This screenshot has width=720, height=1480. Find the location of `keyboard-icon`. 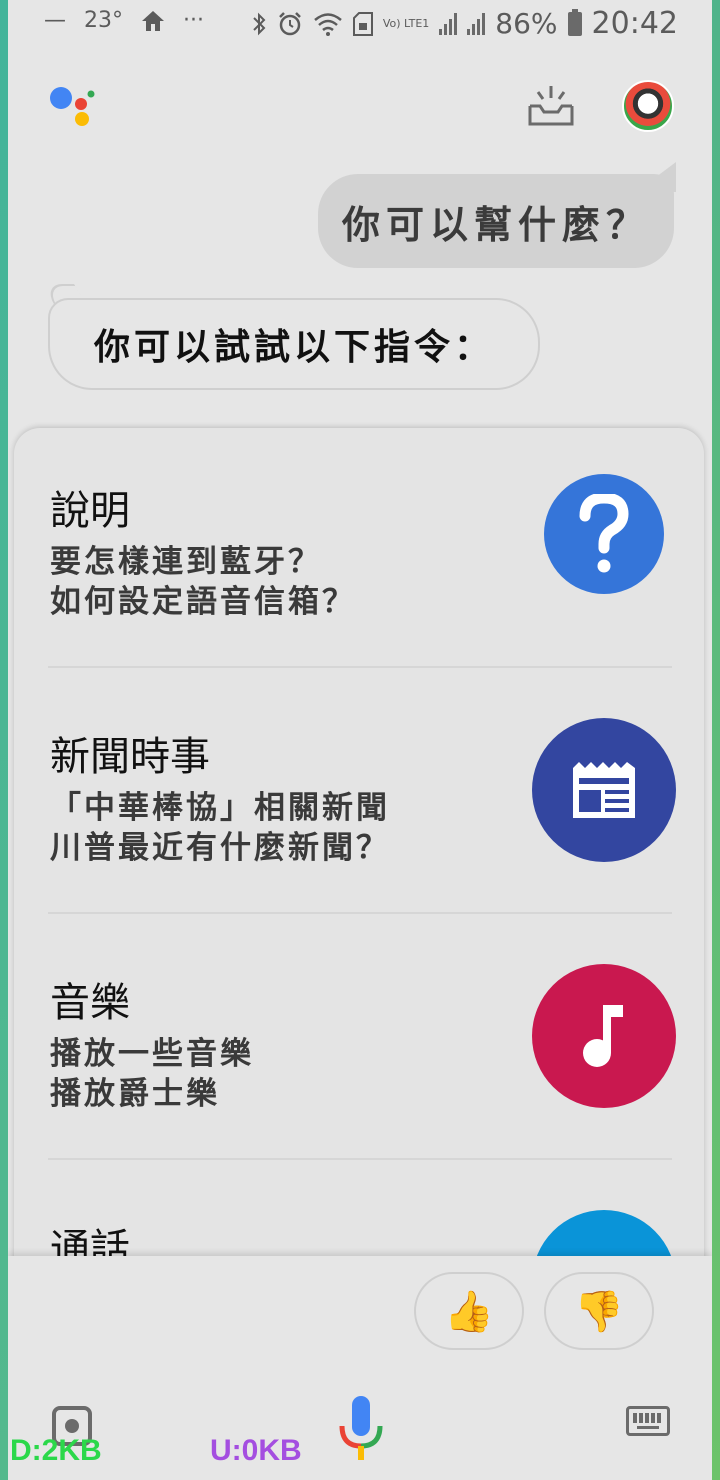

keyboard-icon is located at coordinates (648, 1421).